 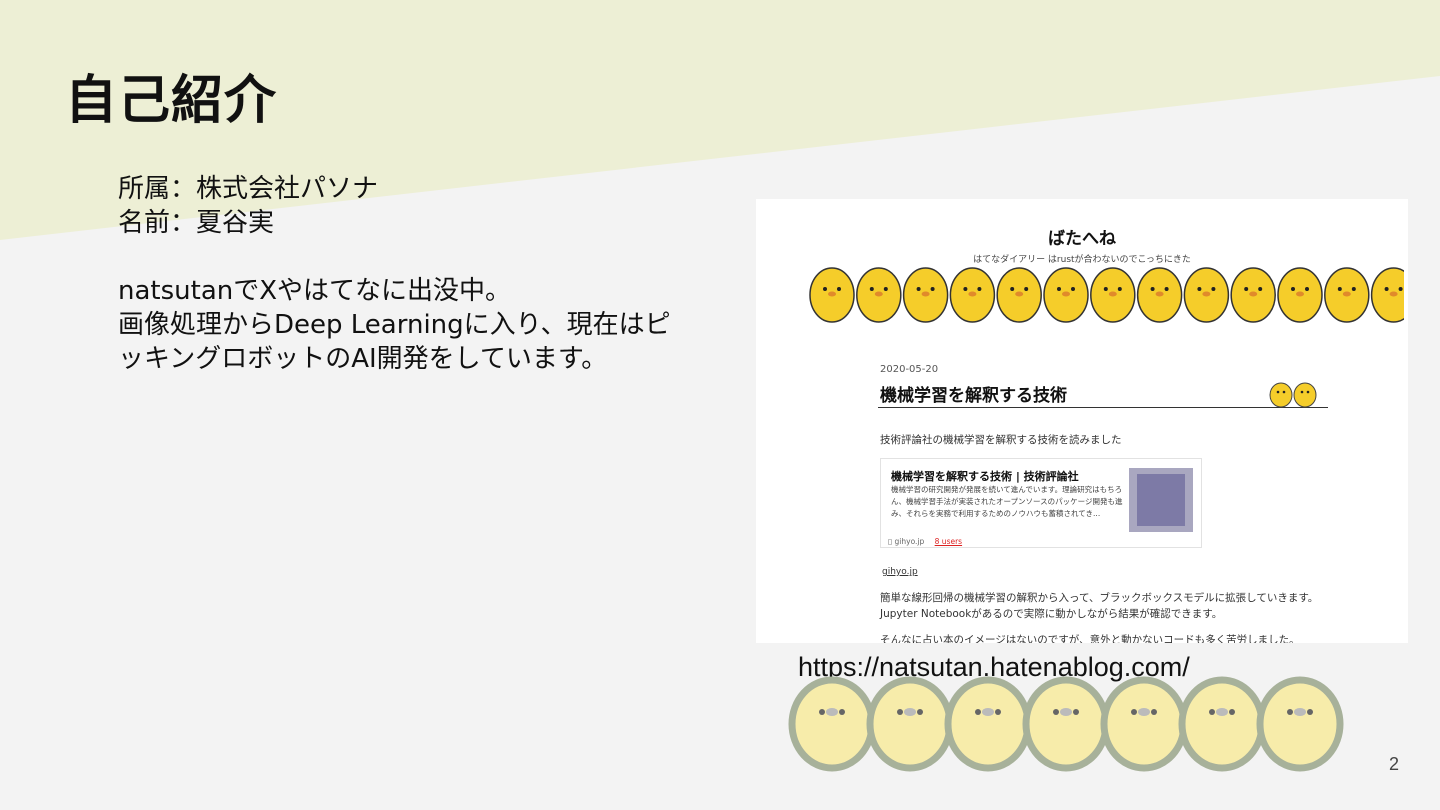 I want to click on intro-line: ッキングロボットのAI開発をしています。, so click(x=363, y=359).